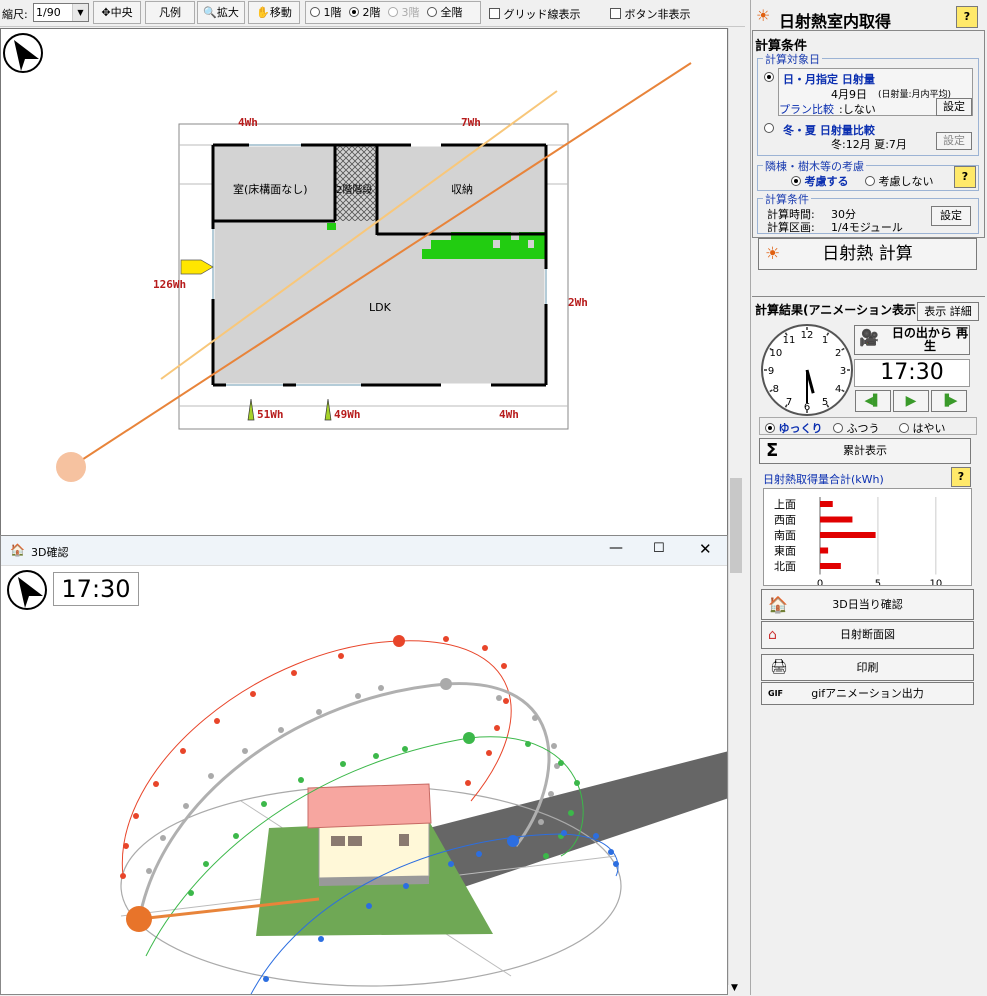 This screenshot has width=987, height=996. What do you see at coordinates (705, 549) in the screenshot?
I see `close-icon: ✕` at bounding box center [705, 549].